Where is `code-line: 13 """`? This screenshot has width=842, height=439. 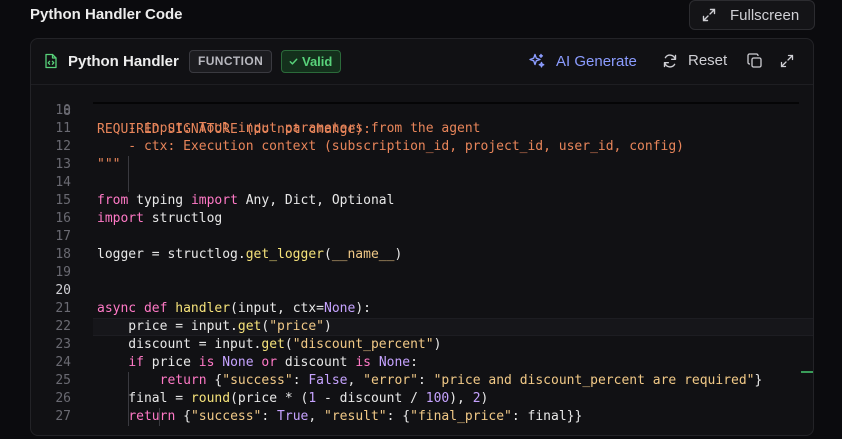 code-line: 13 """ is located at coordinates (422, 165).